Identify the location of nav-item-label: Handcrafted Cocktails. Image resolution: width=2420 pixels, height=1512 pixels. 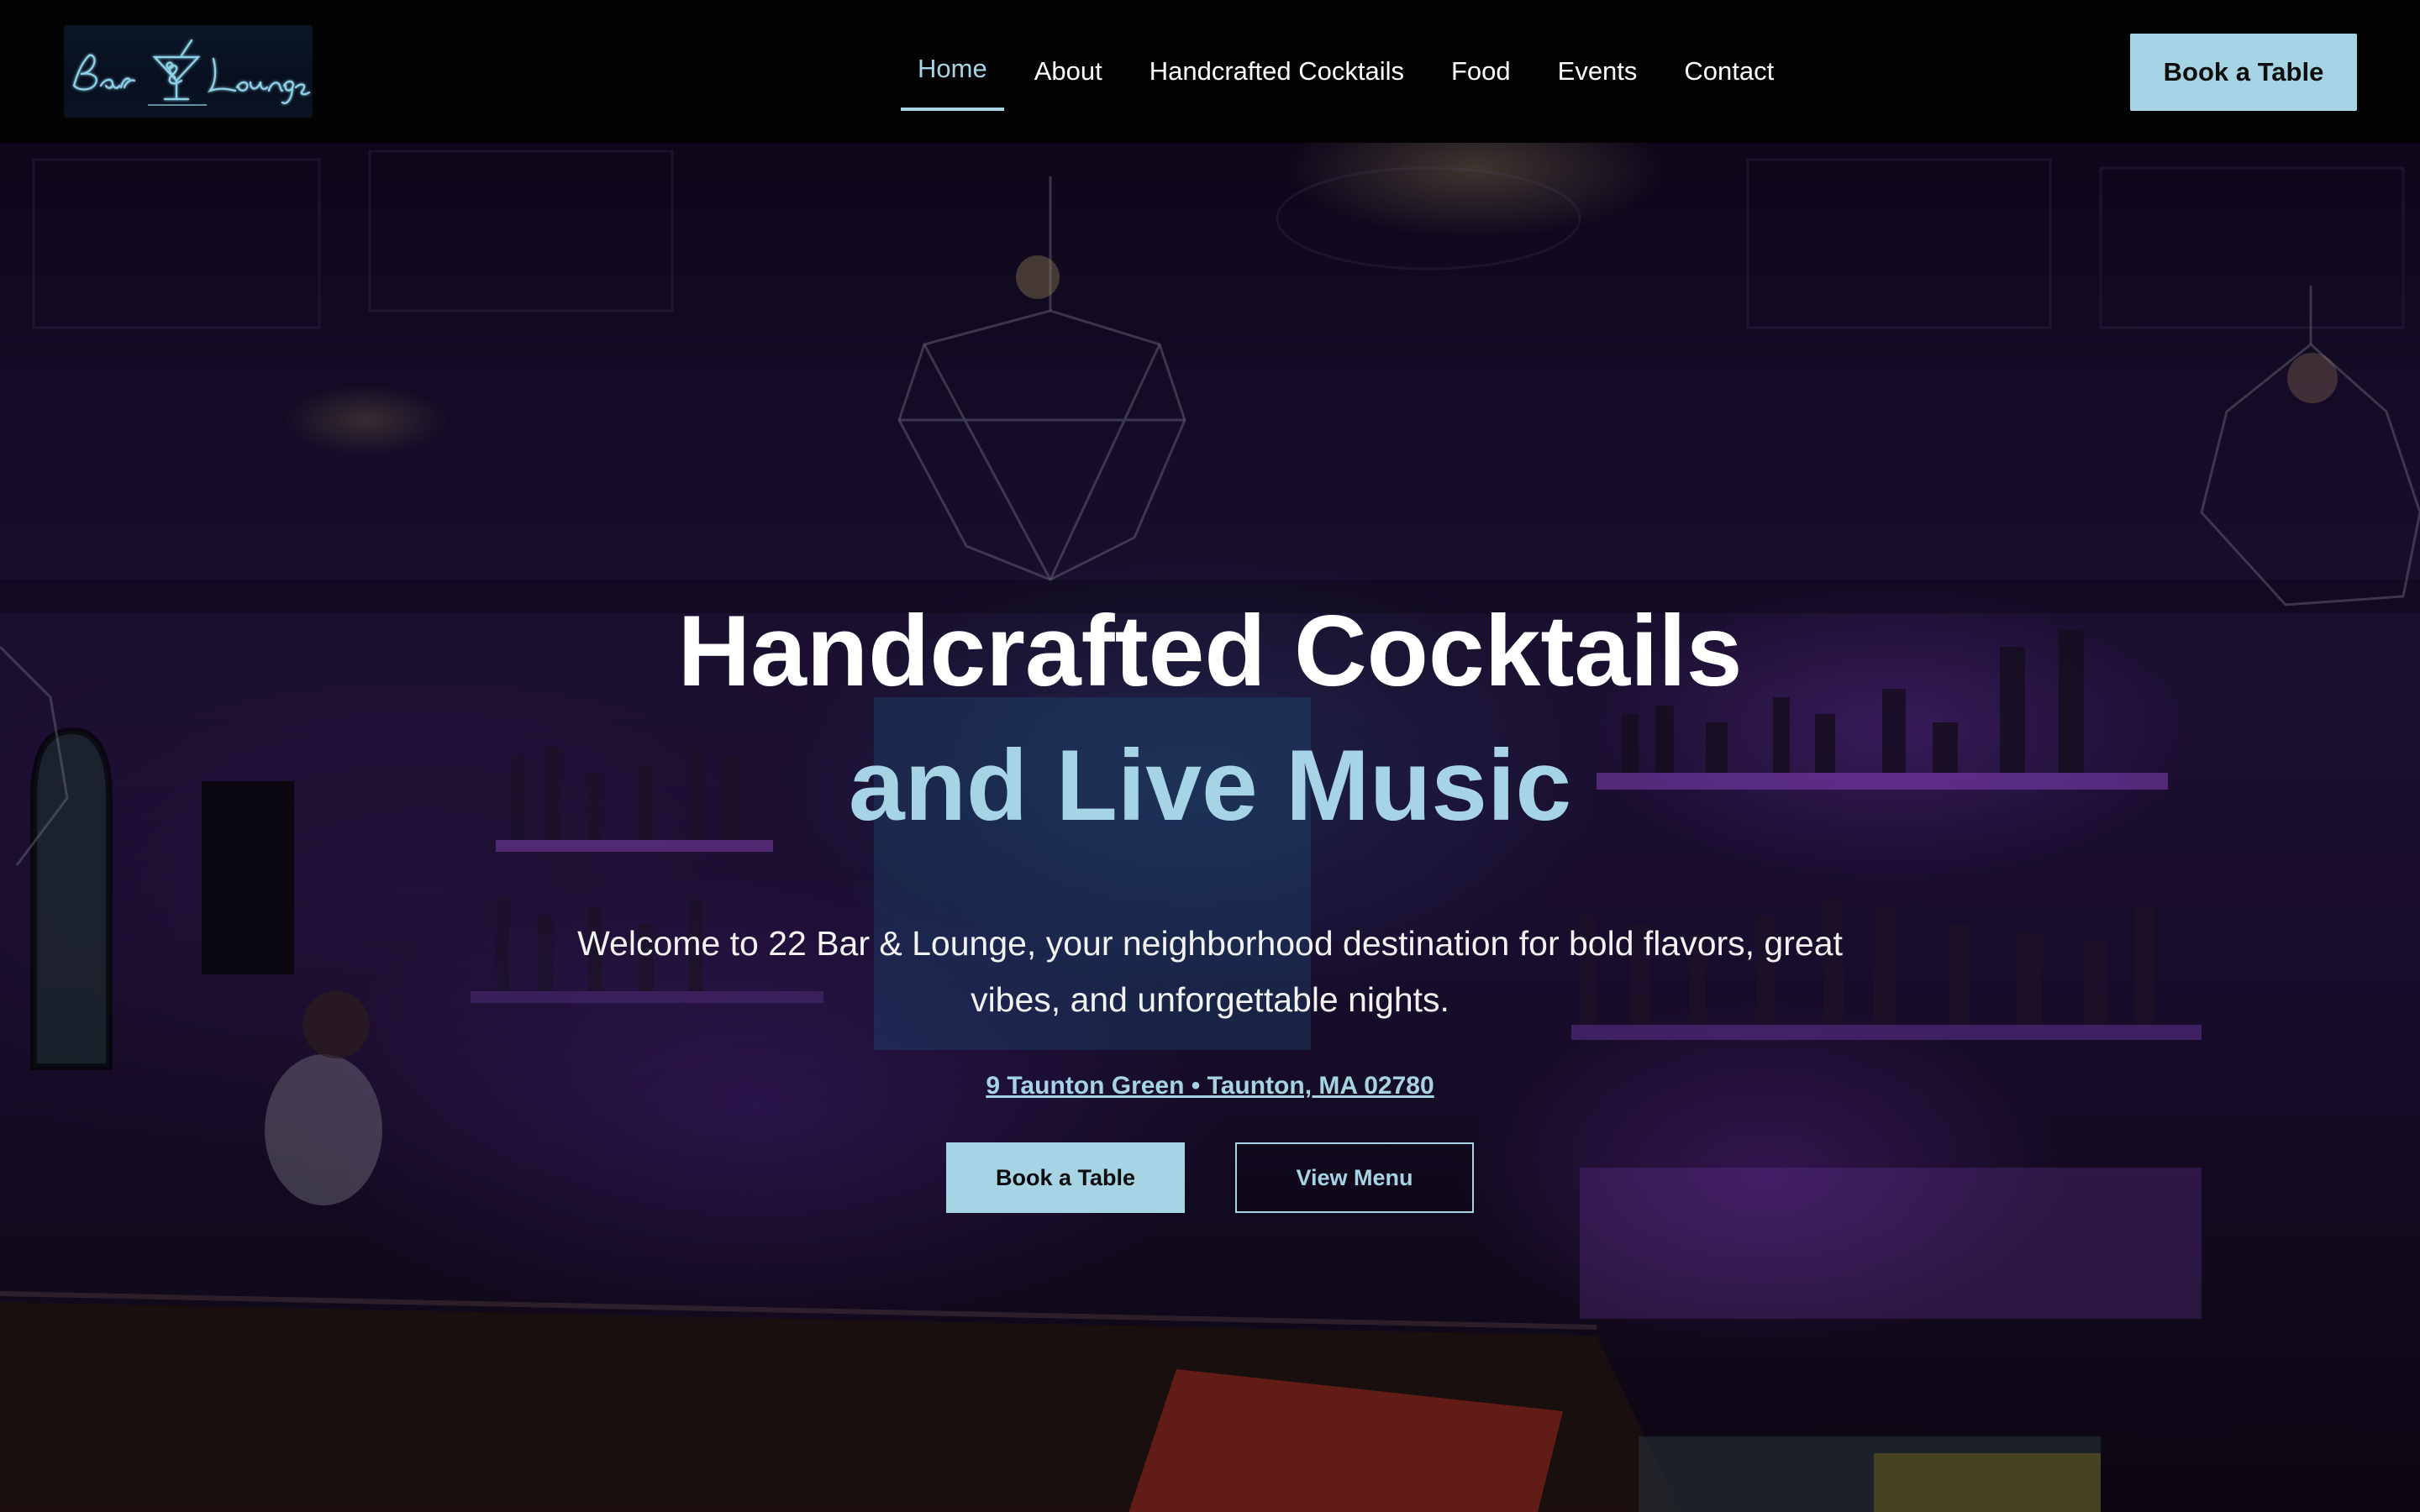
(1276, 71).